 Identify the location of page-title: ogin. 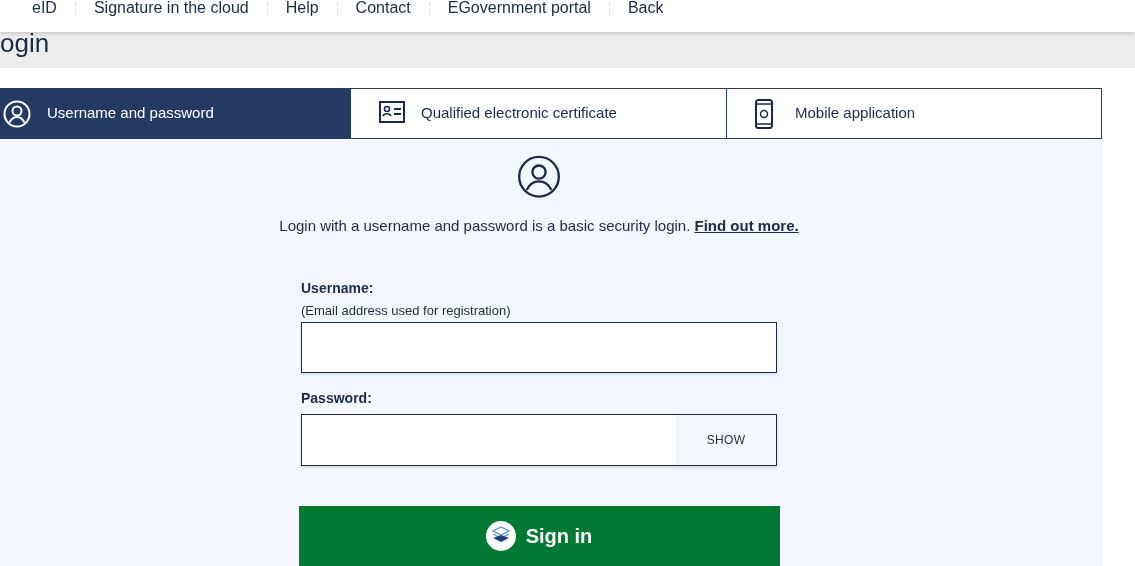
(25, 43).